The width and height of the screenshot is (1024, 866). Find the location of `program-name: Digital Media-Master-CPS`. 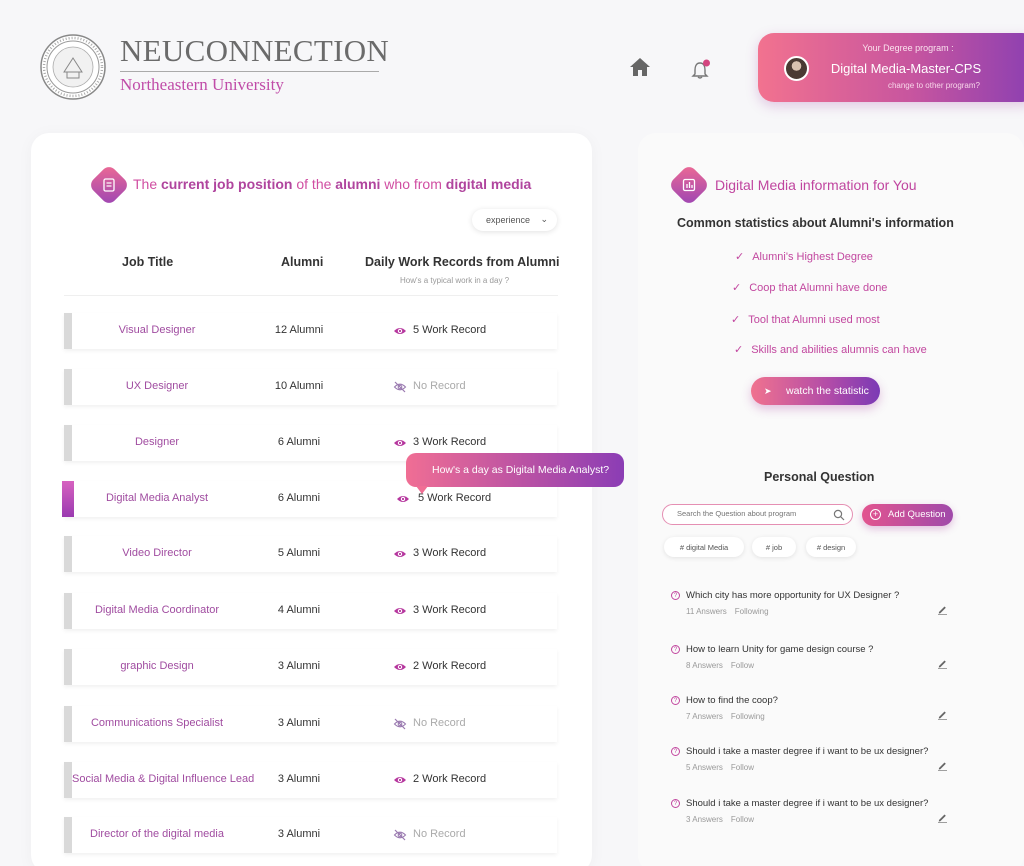

program-name: Digital Media-Master-CPS is located at coordinates (906, 68).